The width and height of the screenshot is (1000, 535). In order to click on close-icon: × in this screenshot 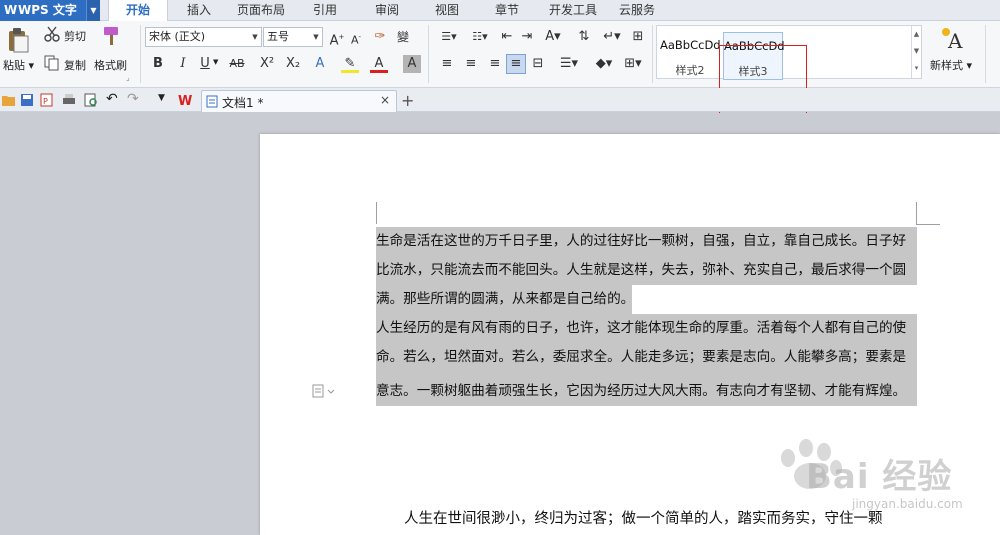, I will do `click(385, 100)`.